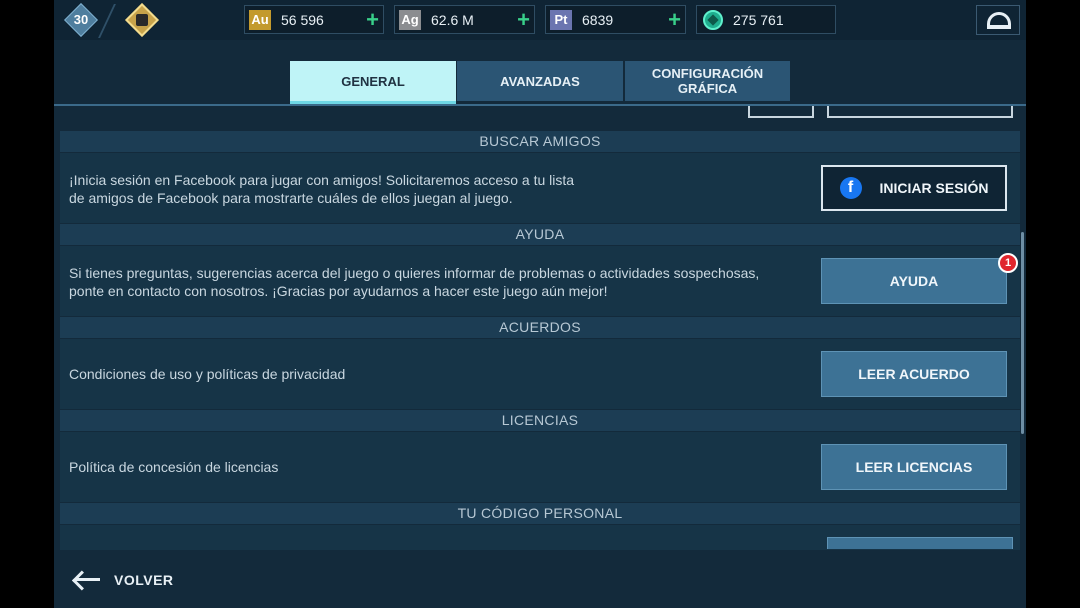 Image resolution: width=1080 pixels, height=608 pixels. What do you see at coordinates (998, 20) in the screenshot?
I see `hangar-button` at bounding box center [998, 20].